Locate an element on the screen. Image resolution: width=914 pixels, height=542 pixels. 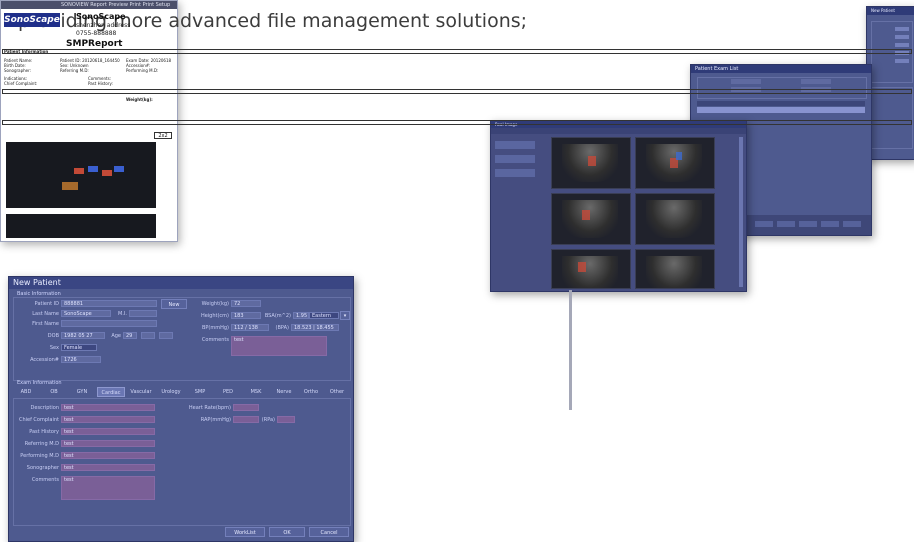
past-history-label: Past History: is located at coordinates (100, 83).